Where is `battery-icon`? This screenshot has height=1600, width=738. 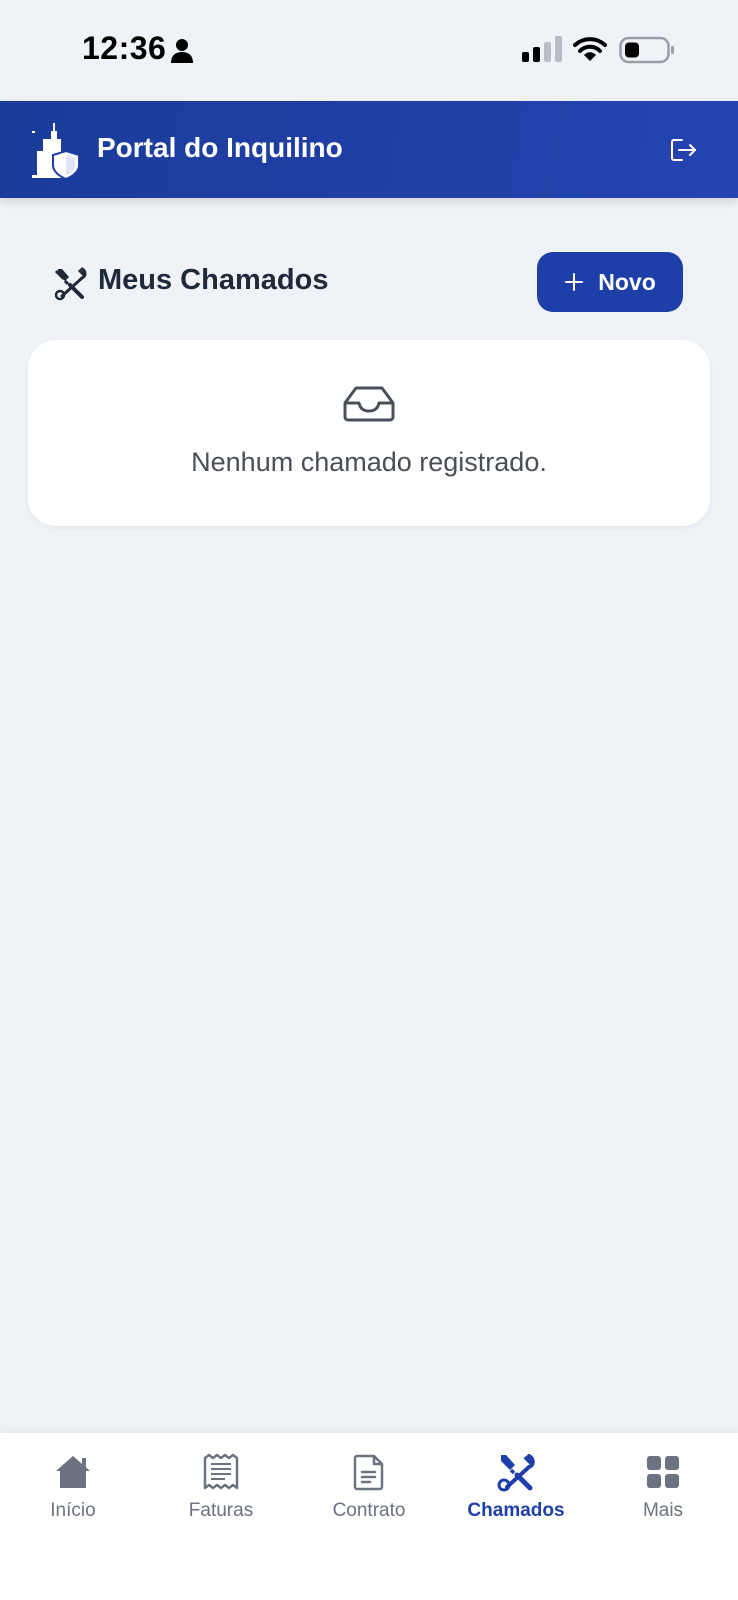 battery-icon is located at coordinates (646, 50).